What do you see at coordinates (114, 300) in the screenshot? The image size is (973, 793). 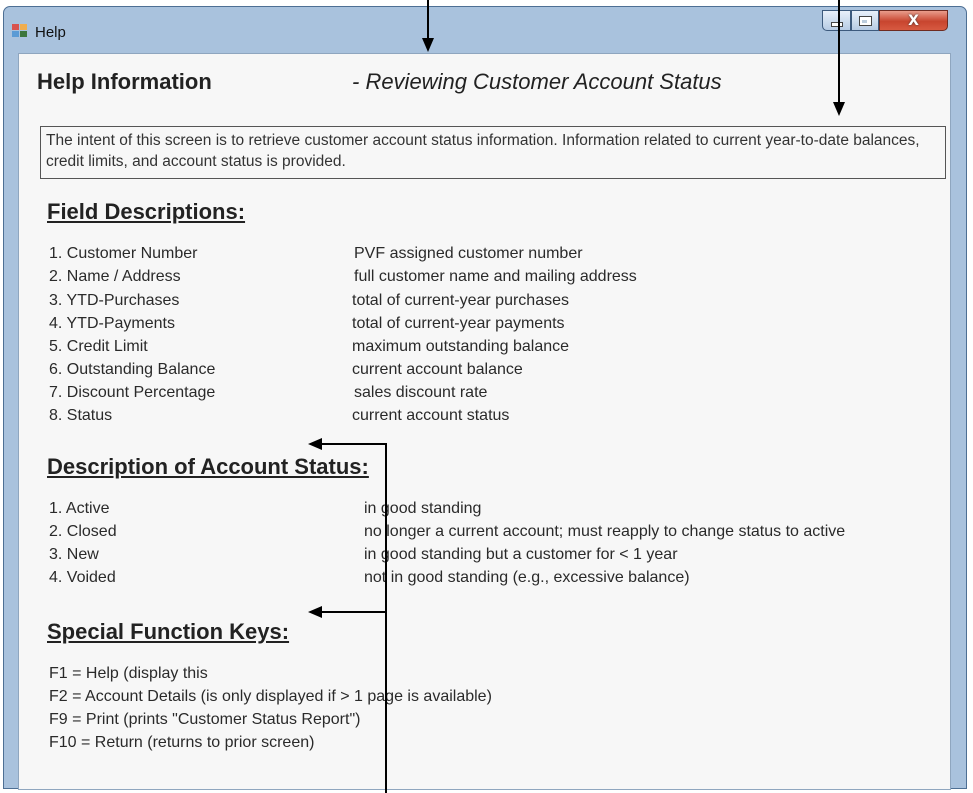 I see `field-label: 3. YTD-Purchases` at bounding box center [114, 300].